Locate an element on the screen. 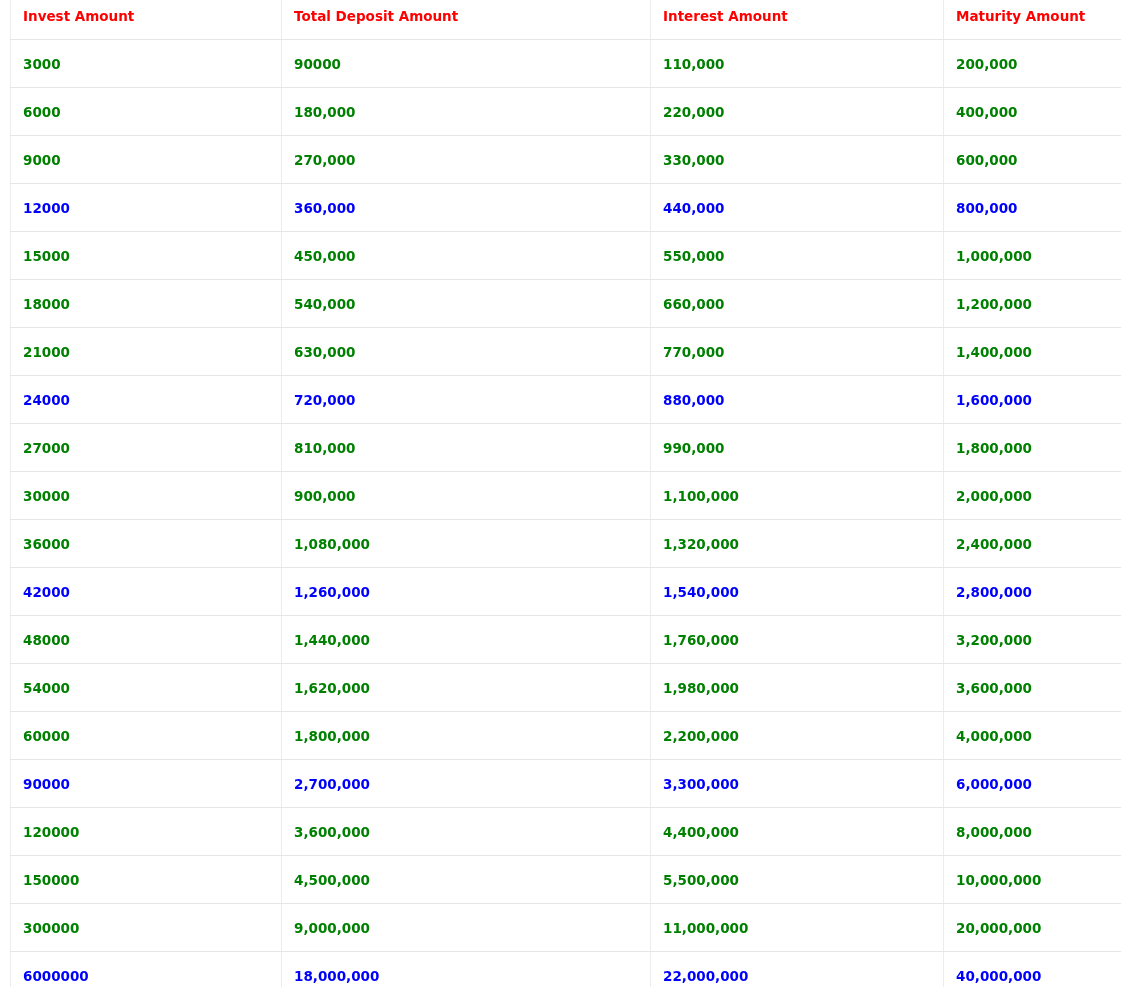 The width and height of the screenshot is (1133, 987). table-cell: 21000 is located at coordinates (146, 351).